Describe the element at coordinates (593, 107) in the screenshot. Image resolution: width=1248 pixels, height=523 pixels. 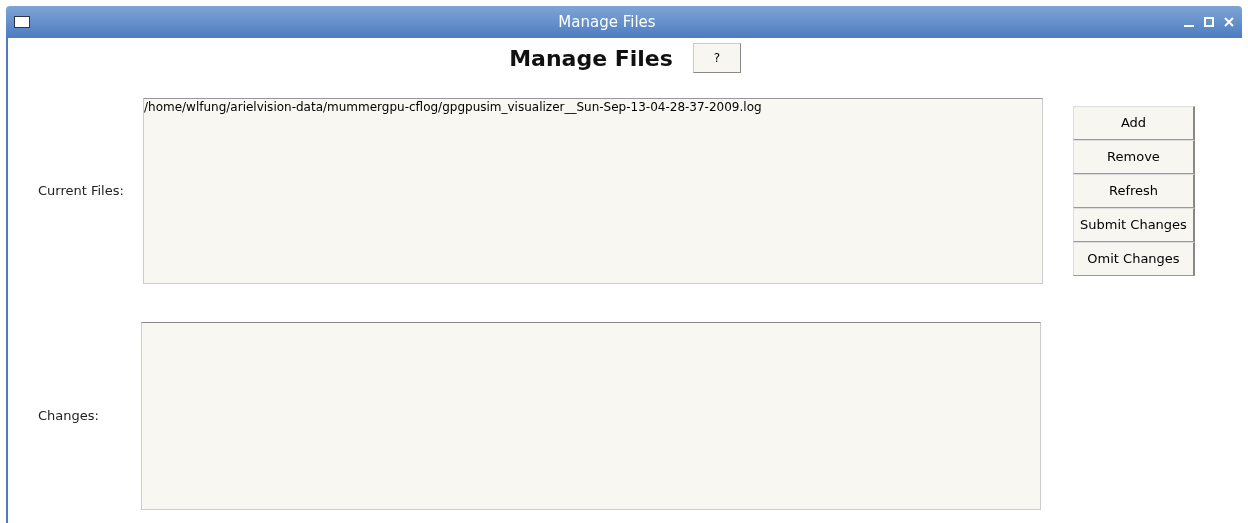
I see `file-entry: /home/wlfung/arielvision-data/mummergpu-cflog/gpgpusim_visualizer__Sun-Sep-13-04-28-37-2009.log` at that location.